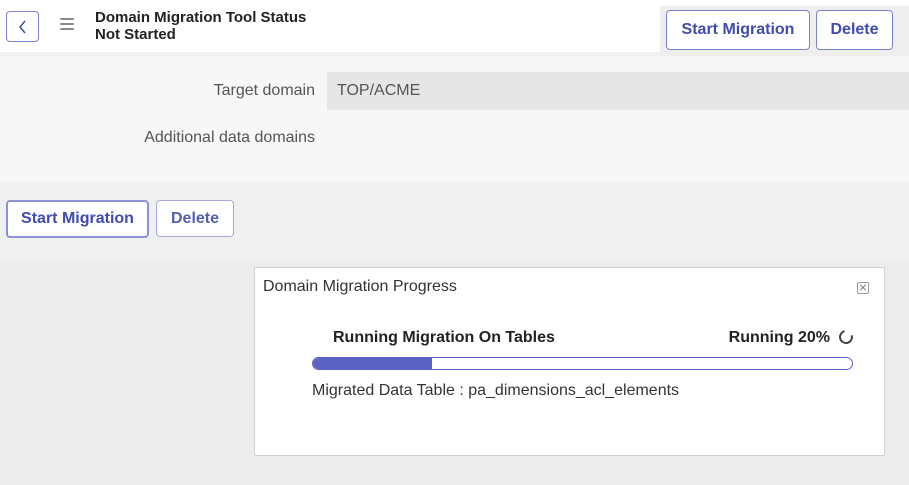  I want to click on header-actions: Start Migration Delete, so click(784, 31).